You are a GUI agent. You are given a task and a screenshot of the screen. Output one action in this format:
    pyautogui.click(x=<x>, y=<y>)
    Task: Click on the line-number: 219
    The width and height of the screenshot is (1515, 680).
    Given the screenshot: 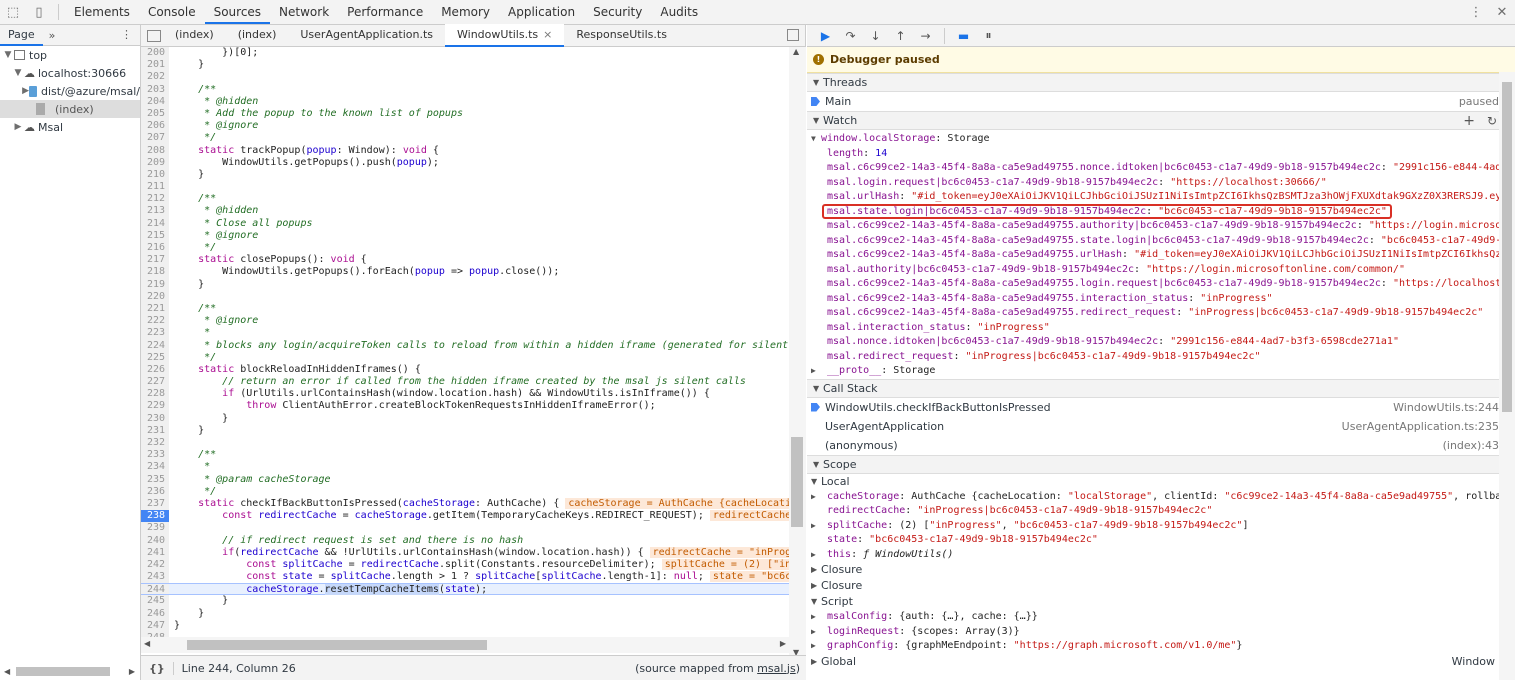 What is the action you would take?
    pyautogui.click(x=155, y=284)
    